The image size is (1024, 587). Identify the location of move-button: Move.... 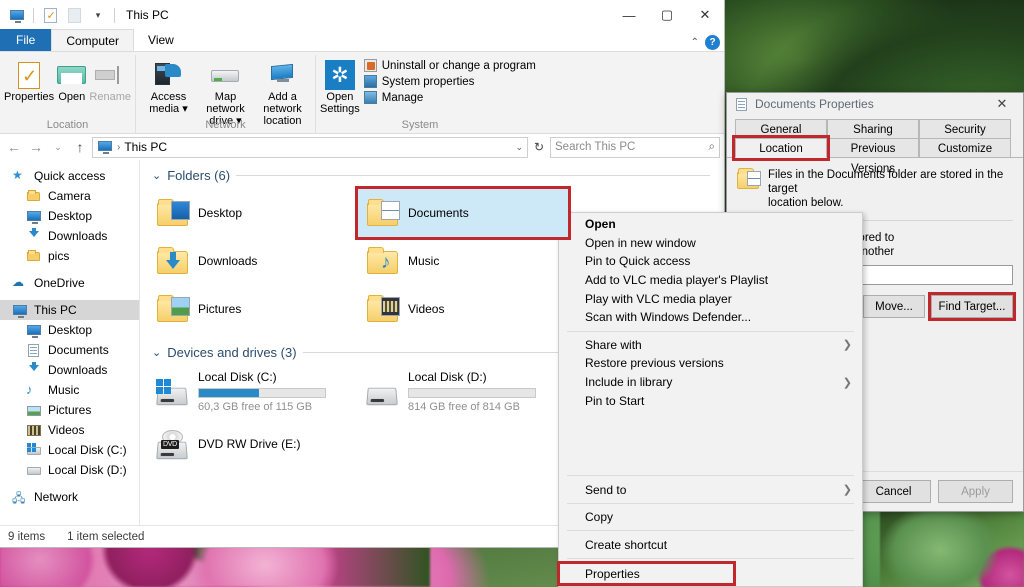
(894, 306).